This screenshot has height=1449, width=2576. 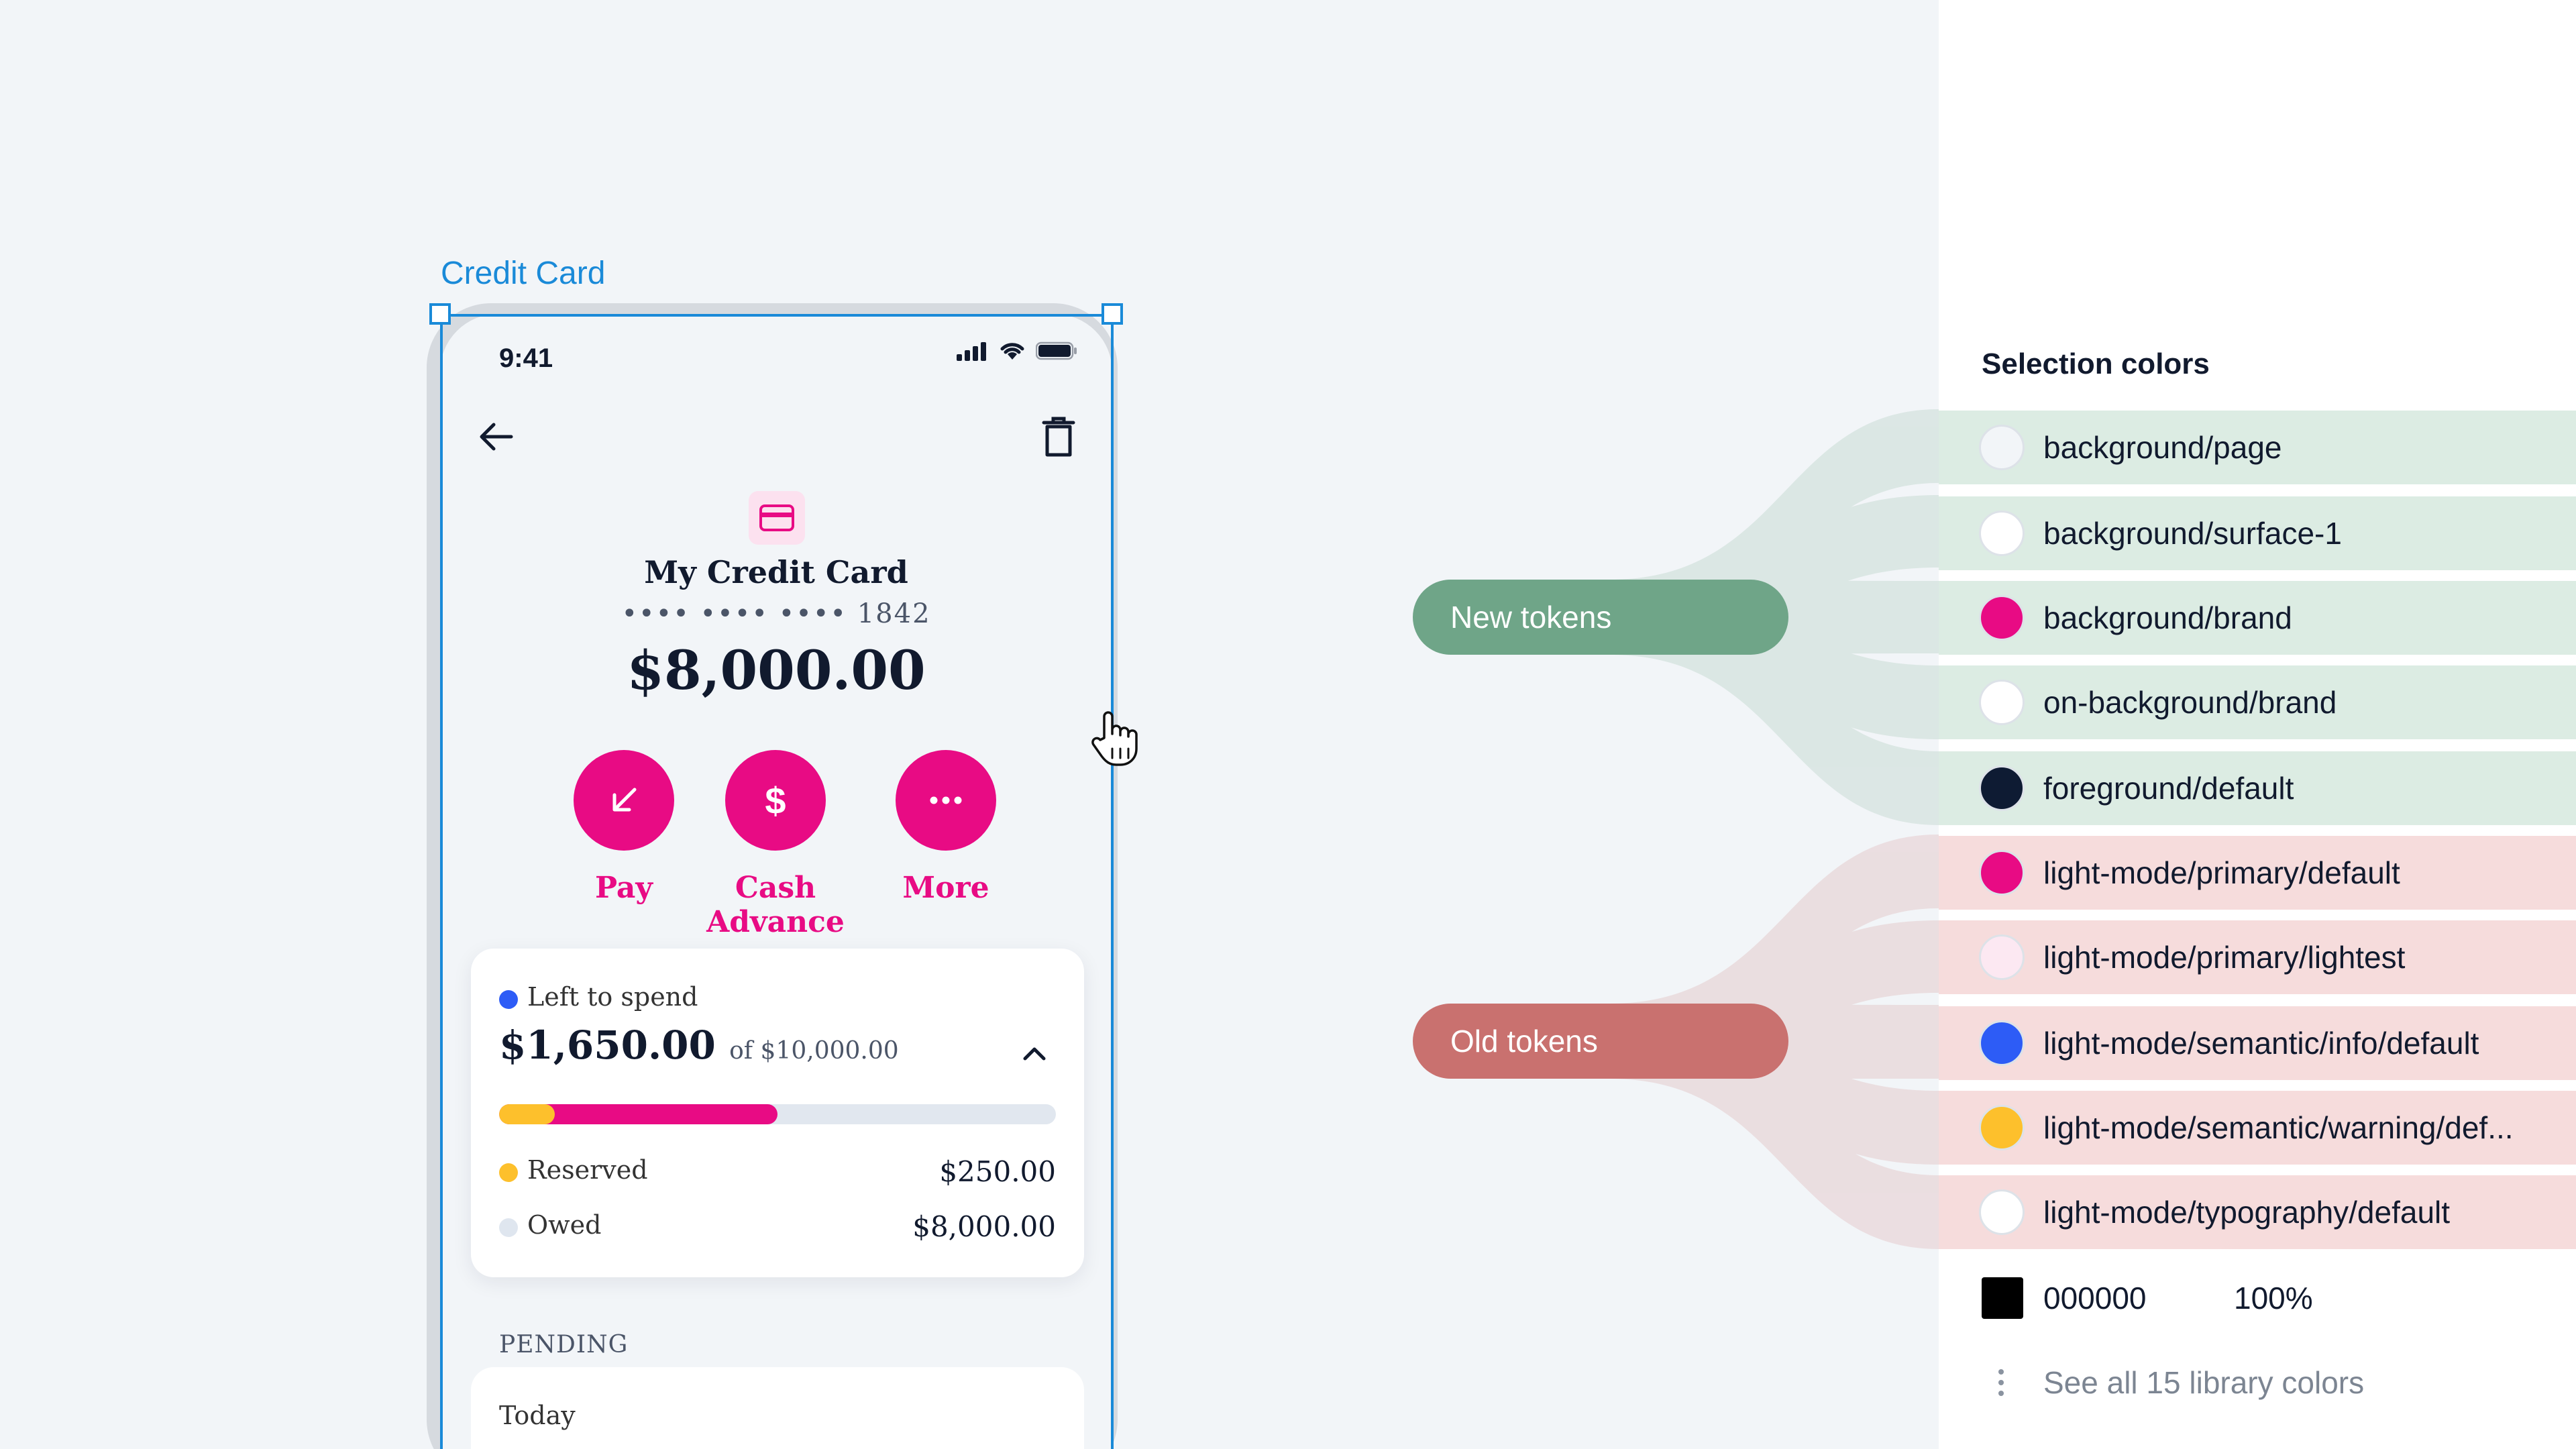 What do you see at coordinates (2273, 1298) in the screenshot?
I see `opacity-value: 100%` at bounding box center [2273, 1298].